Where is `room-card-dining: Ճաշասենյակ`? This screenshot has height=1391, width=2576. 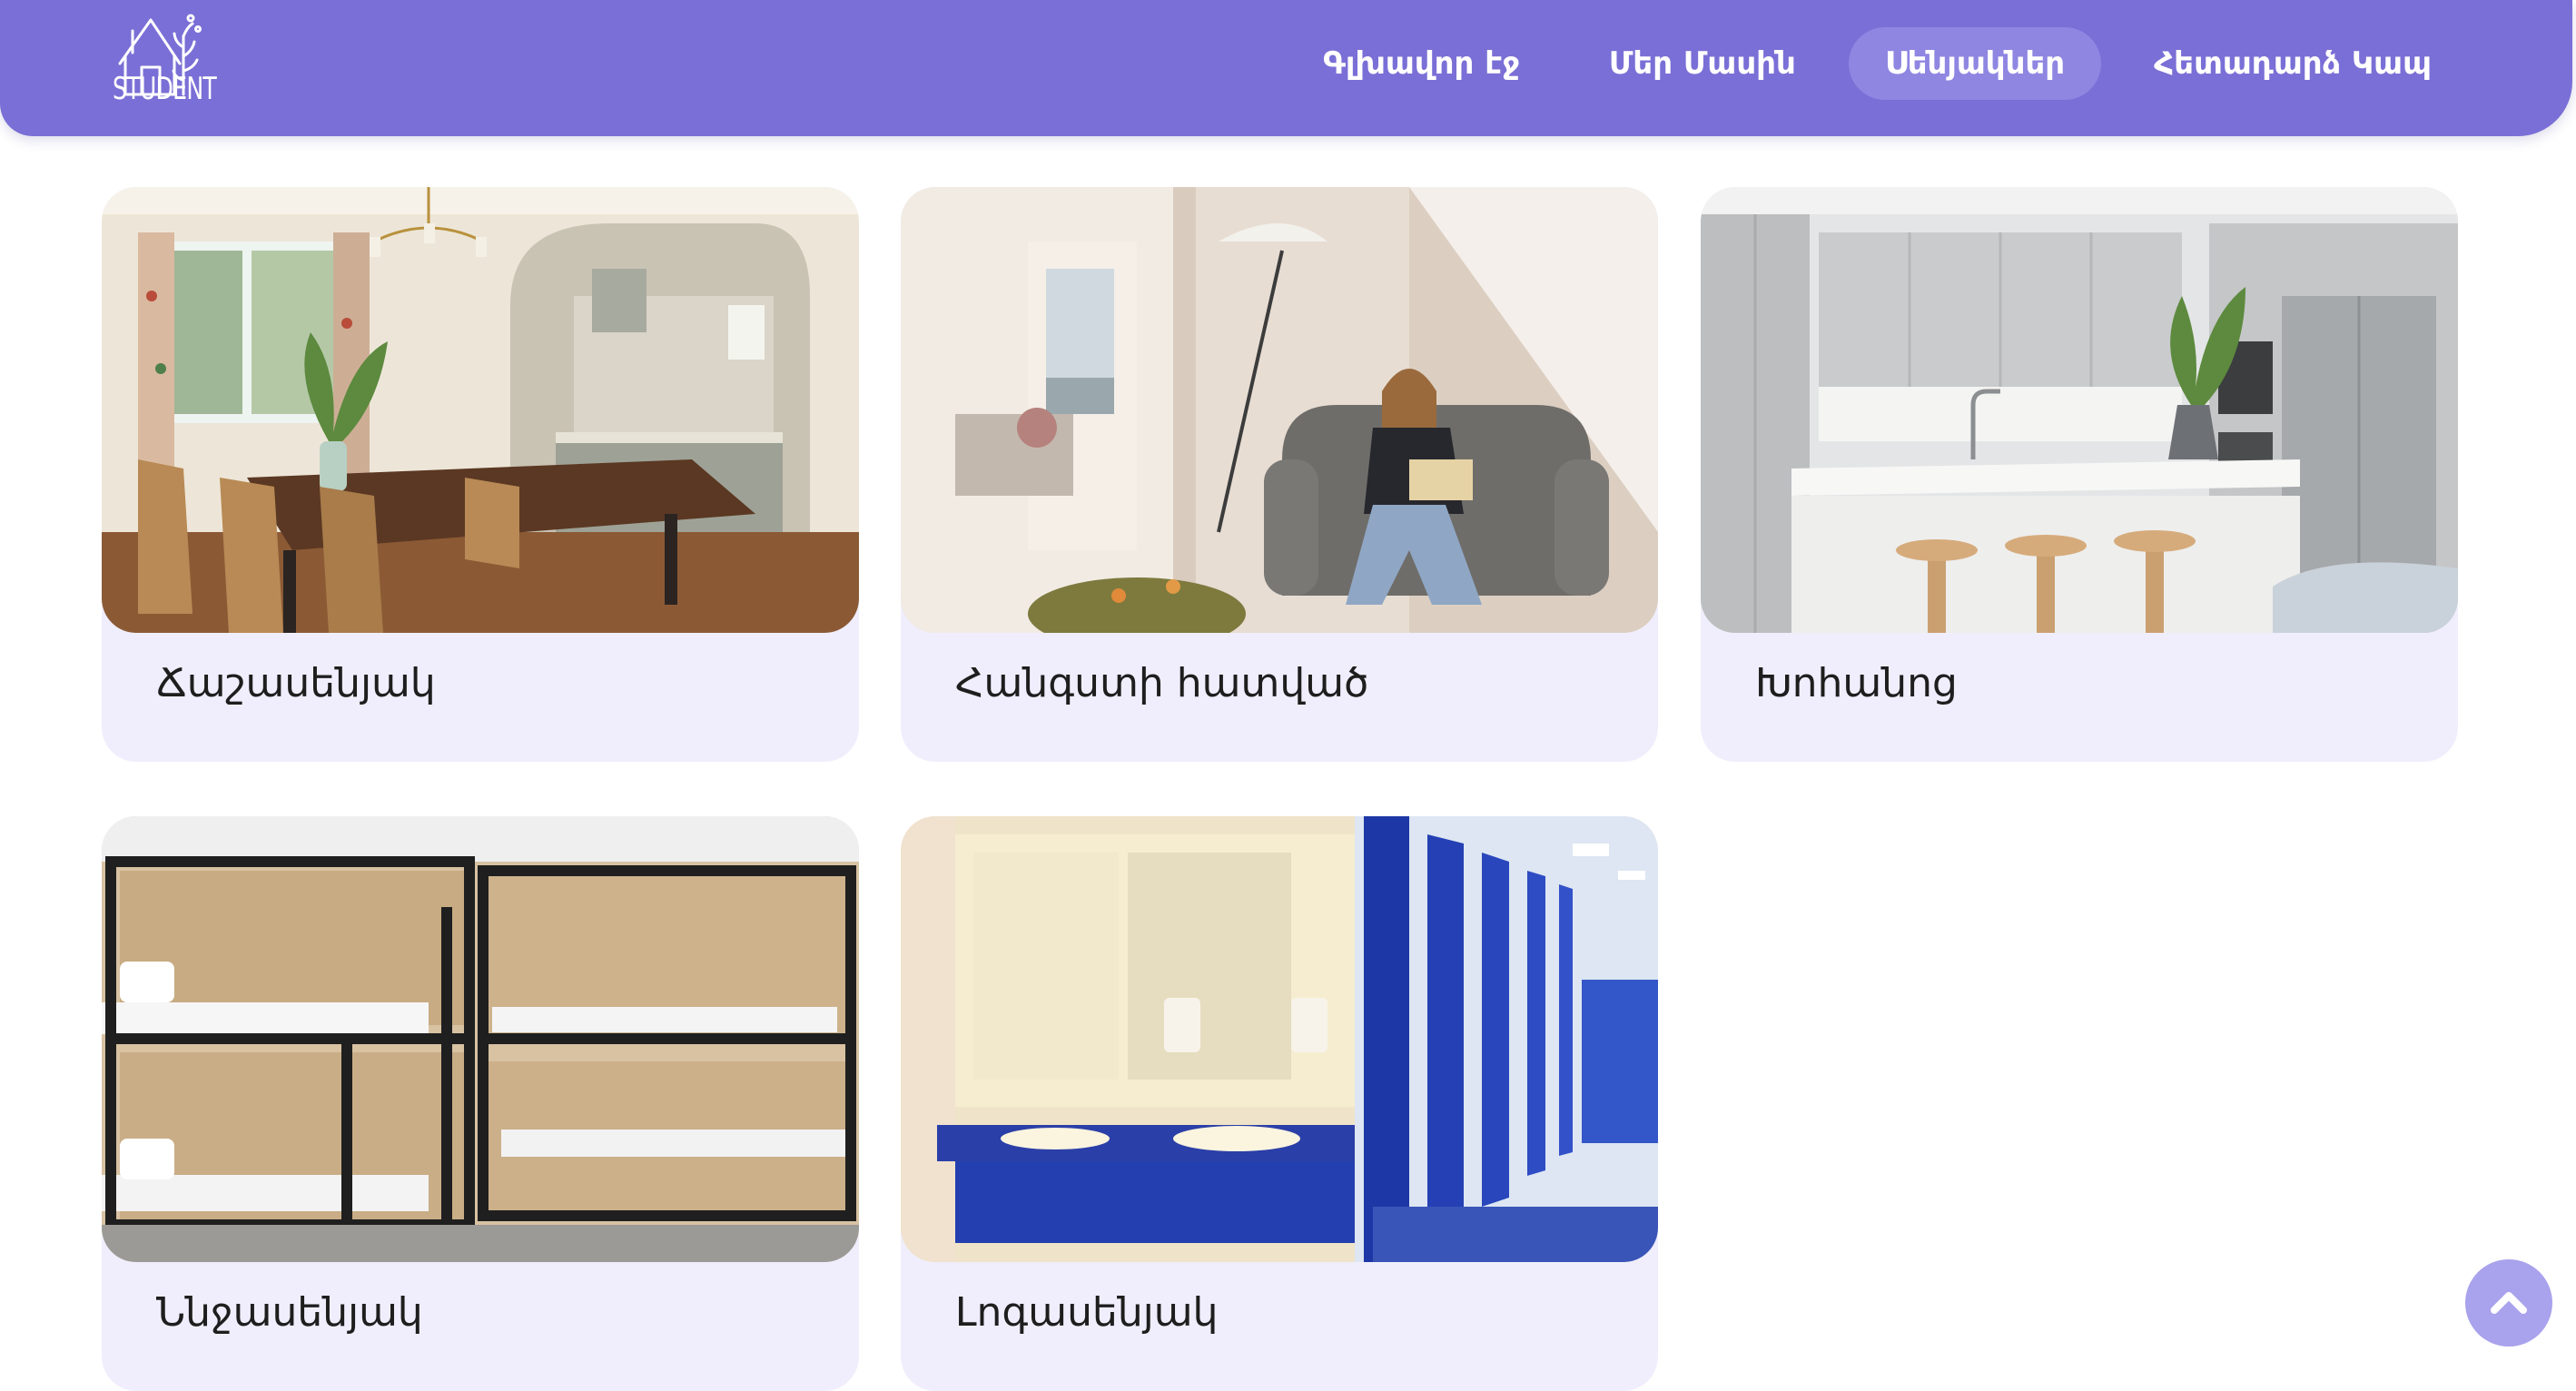
room-card-dining: Ճաշասենյակ is located at coordinates (480, 475).